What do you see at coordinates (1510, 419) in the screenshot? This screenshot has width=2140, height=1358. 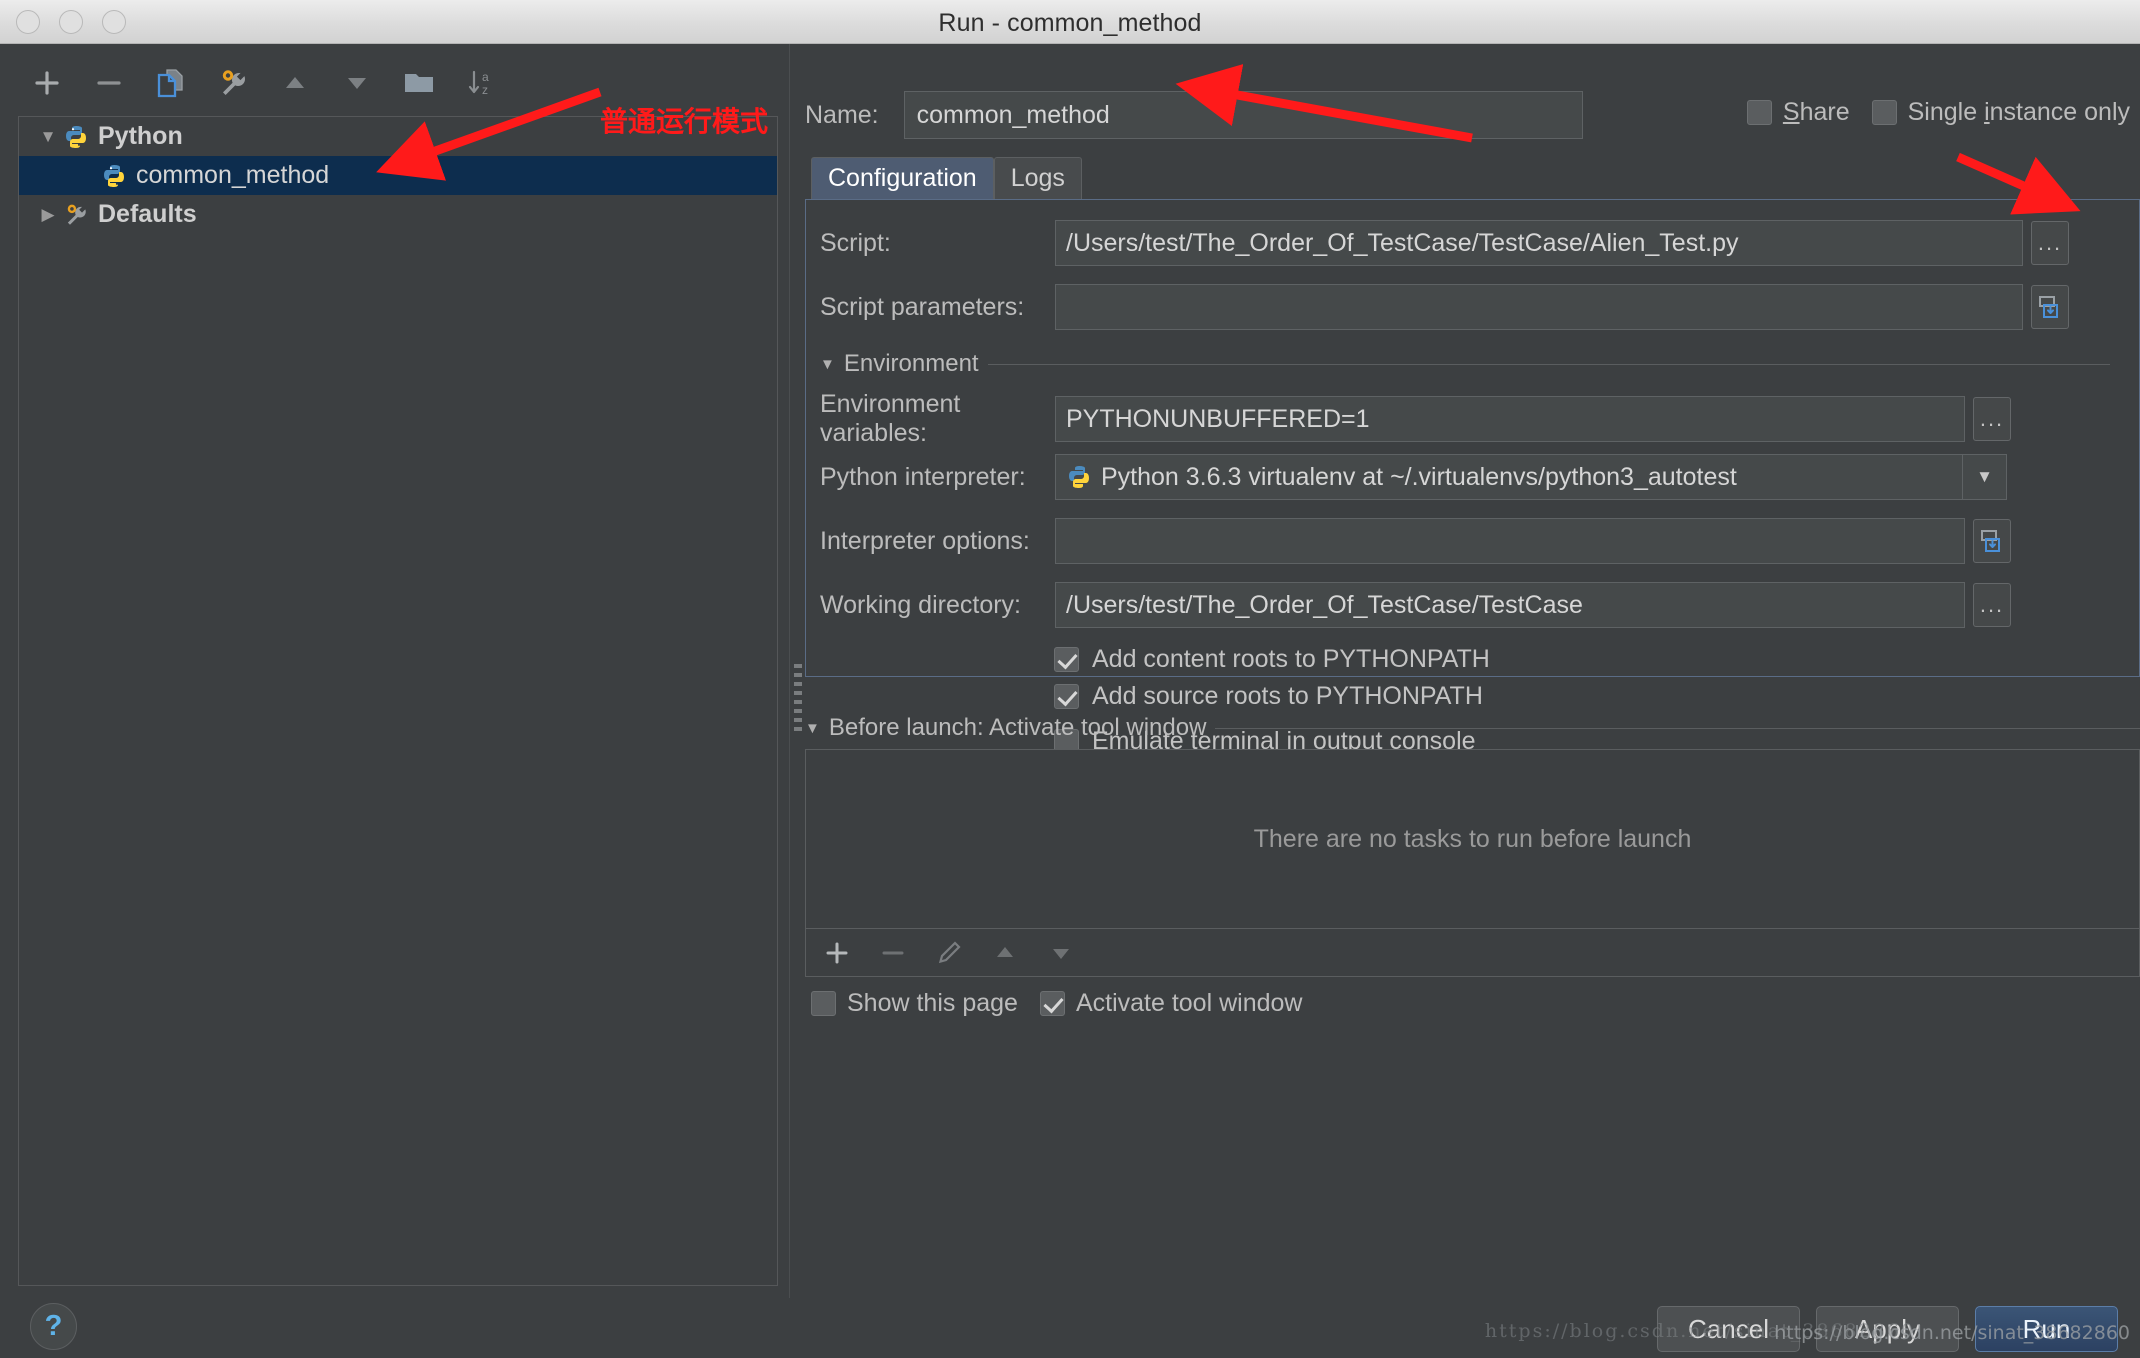 I see `environment-variables-input: PYTHONUNBUFFERED=1` at bounding box center [1510, 419].